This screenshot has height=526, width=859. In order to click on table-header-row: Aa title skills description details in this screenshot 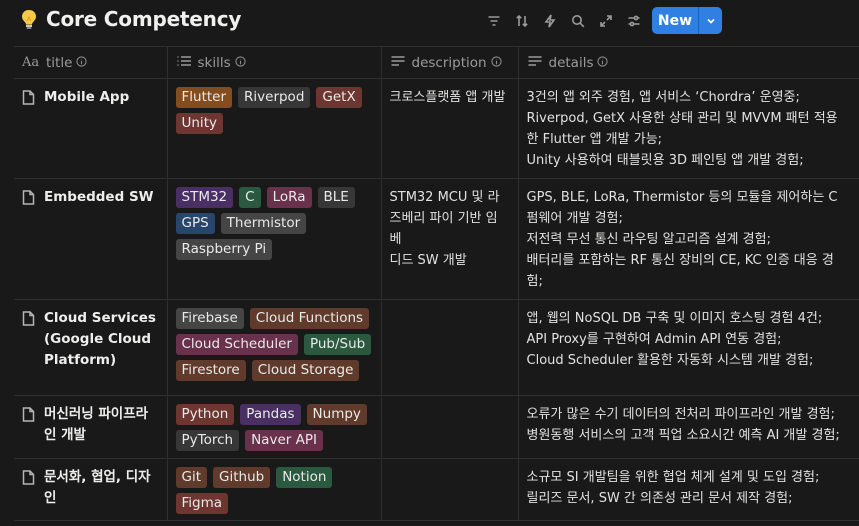, I will do `click(436, 62)`.